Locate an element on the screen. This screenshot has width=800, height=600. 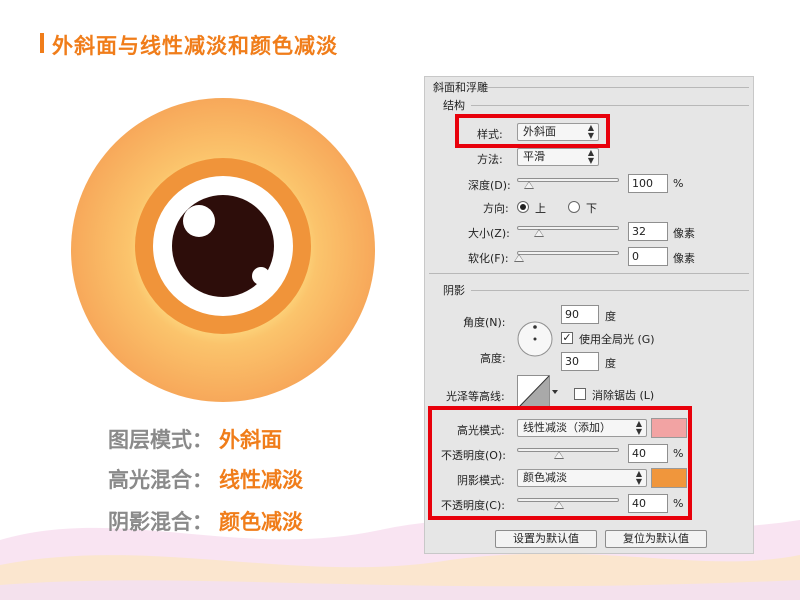
altitude-label: 高度: is located at coordinates (493, 358).